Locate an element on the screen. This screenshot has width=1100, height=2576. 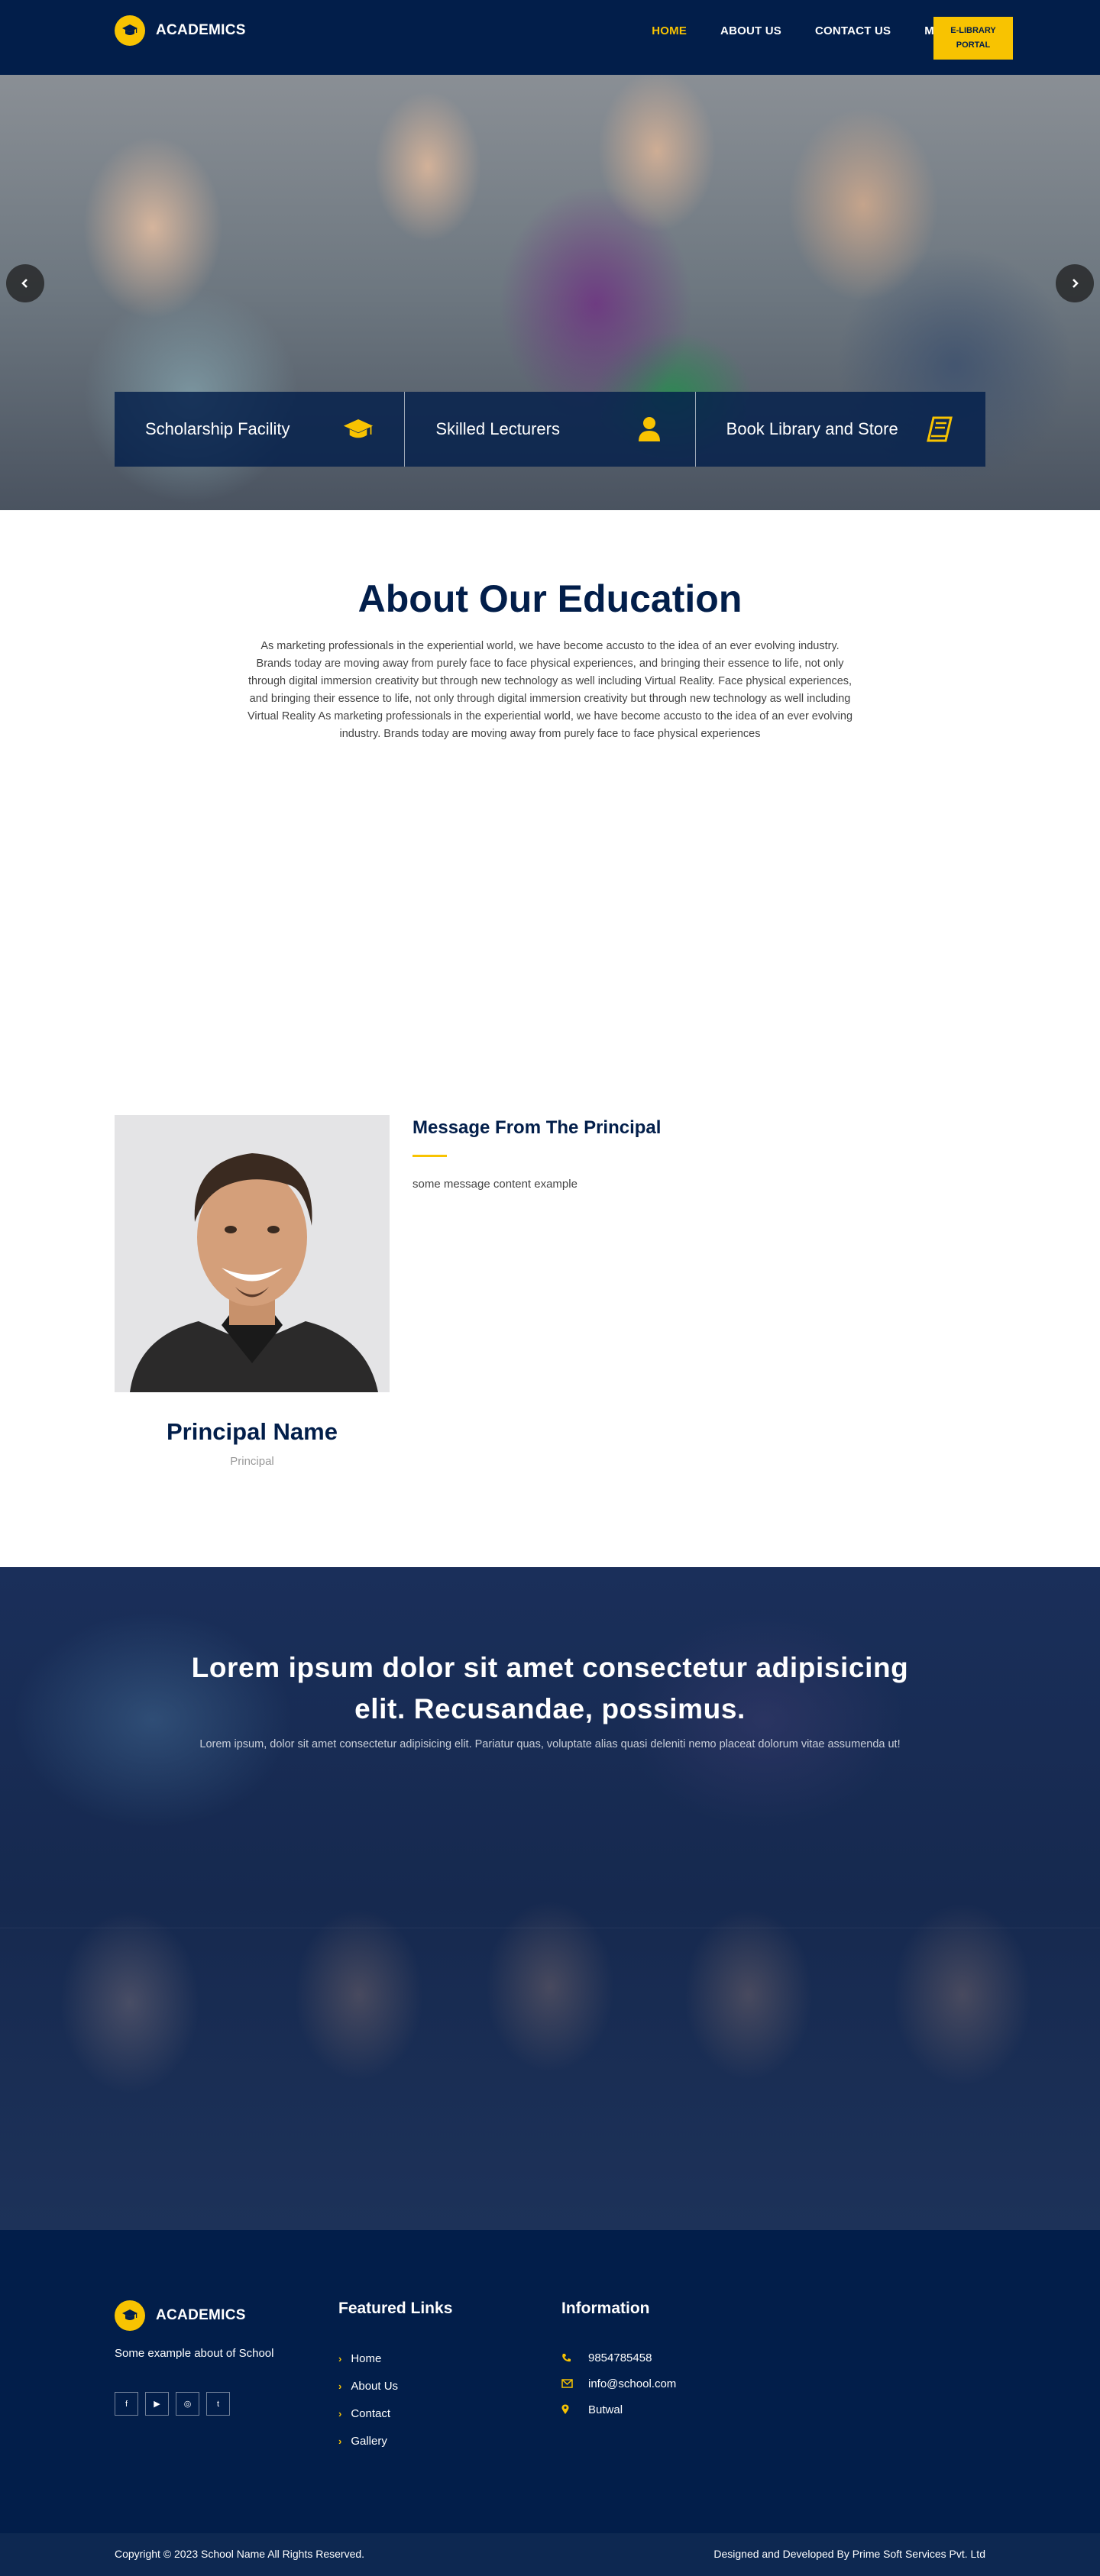
featured-links: › Home › About Us › Contact › Gallery is located at coordinates (368, 2400).